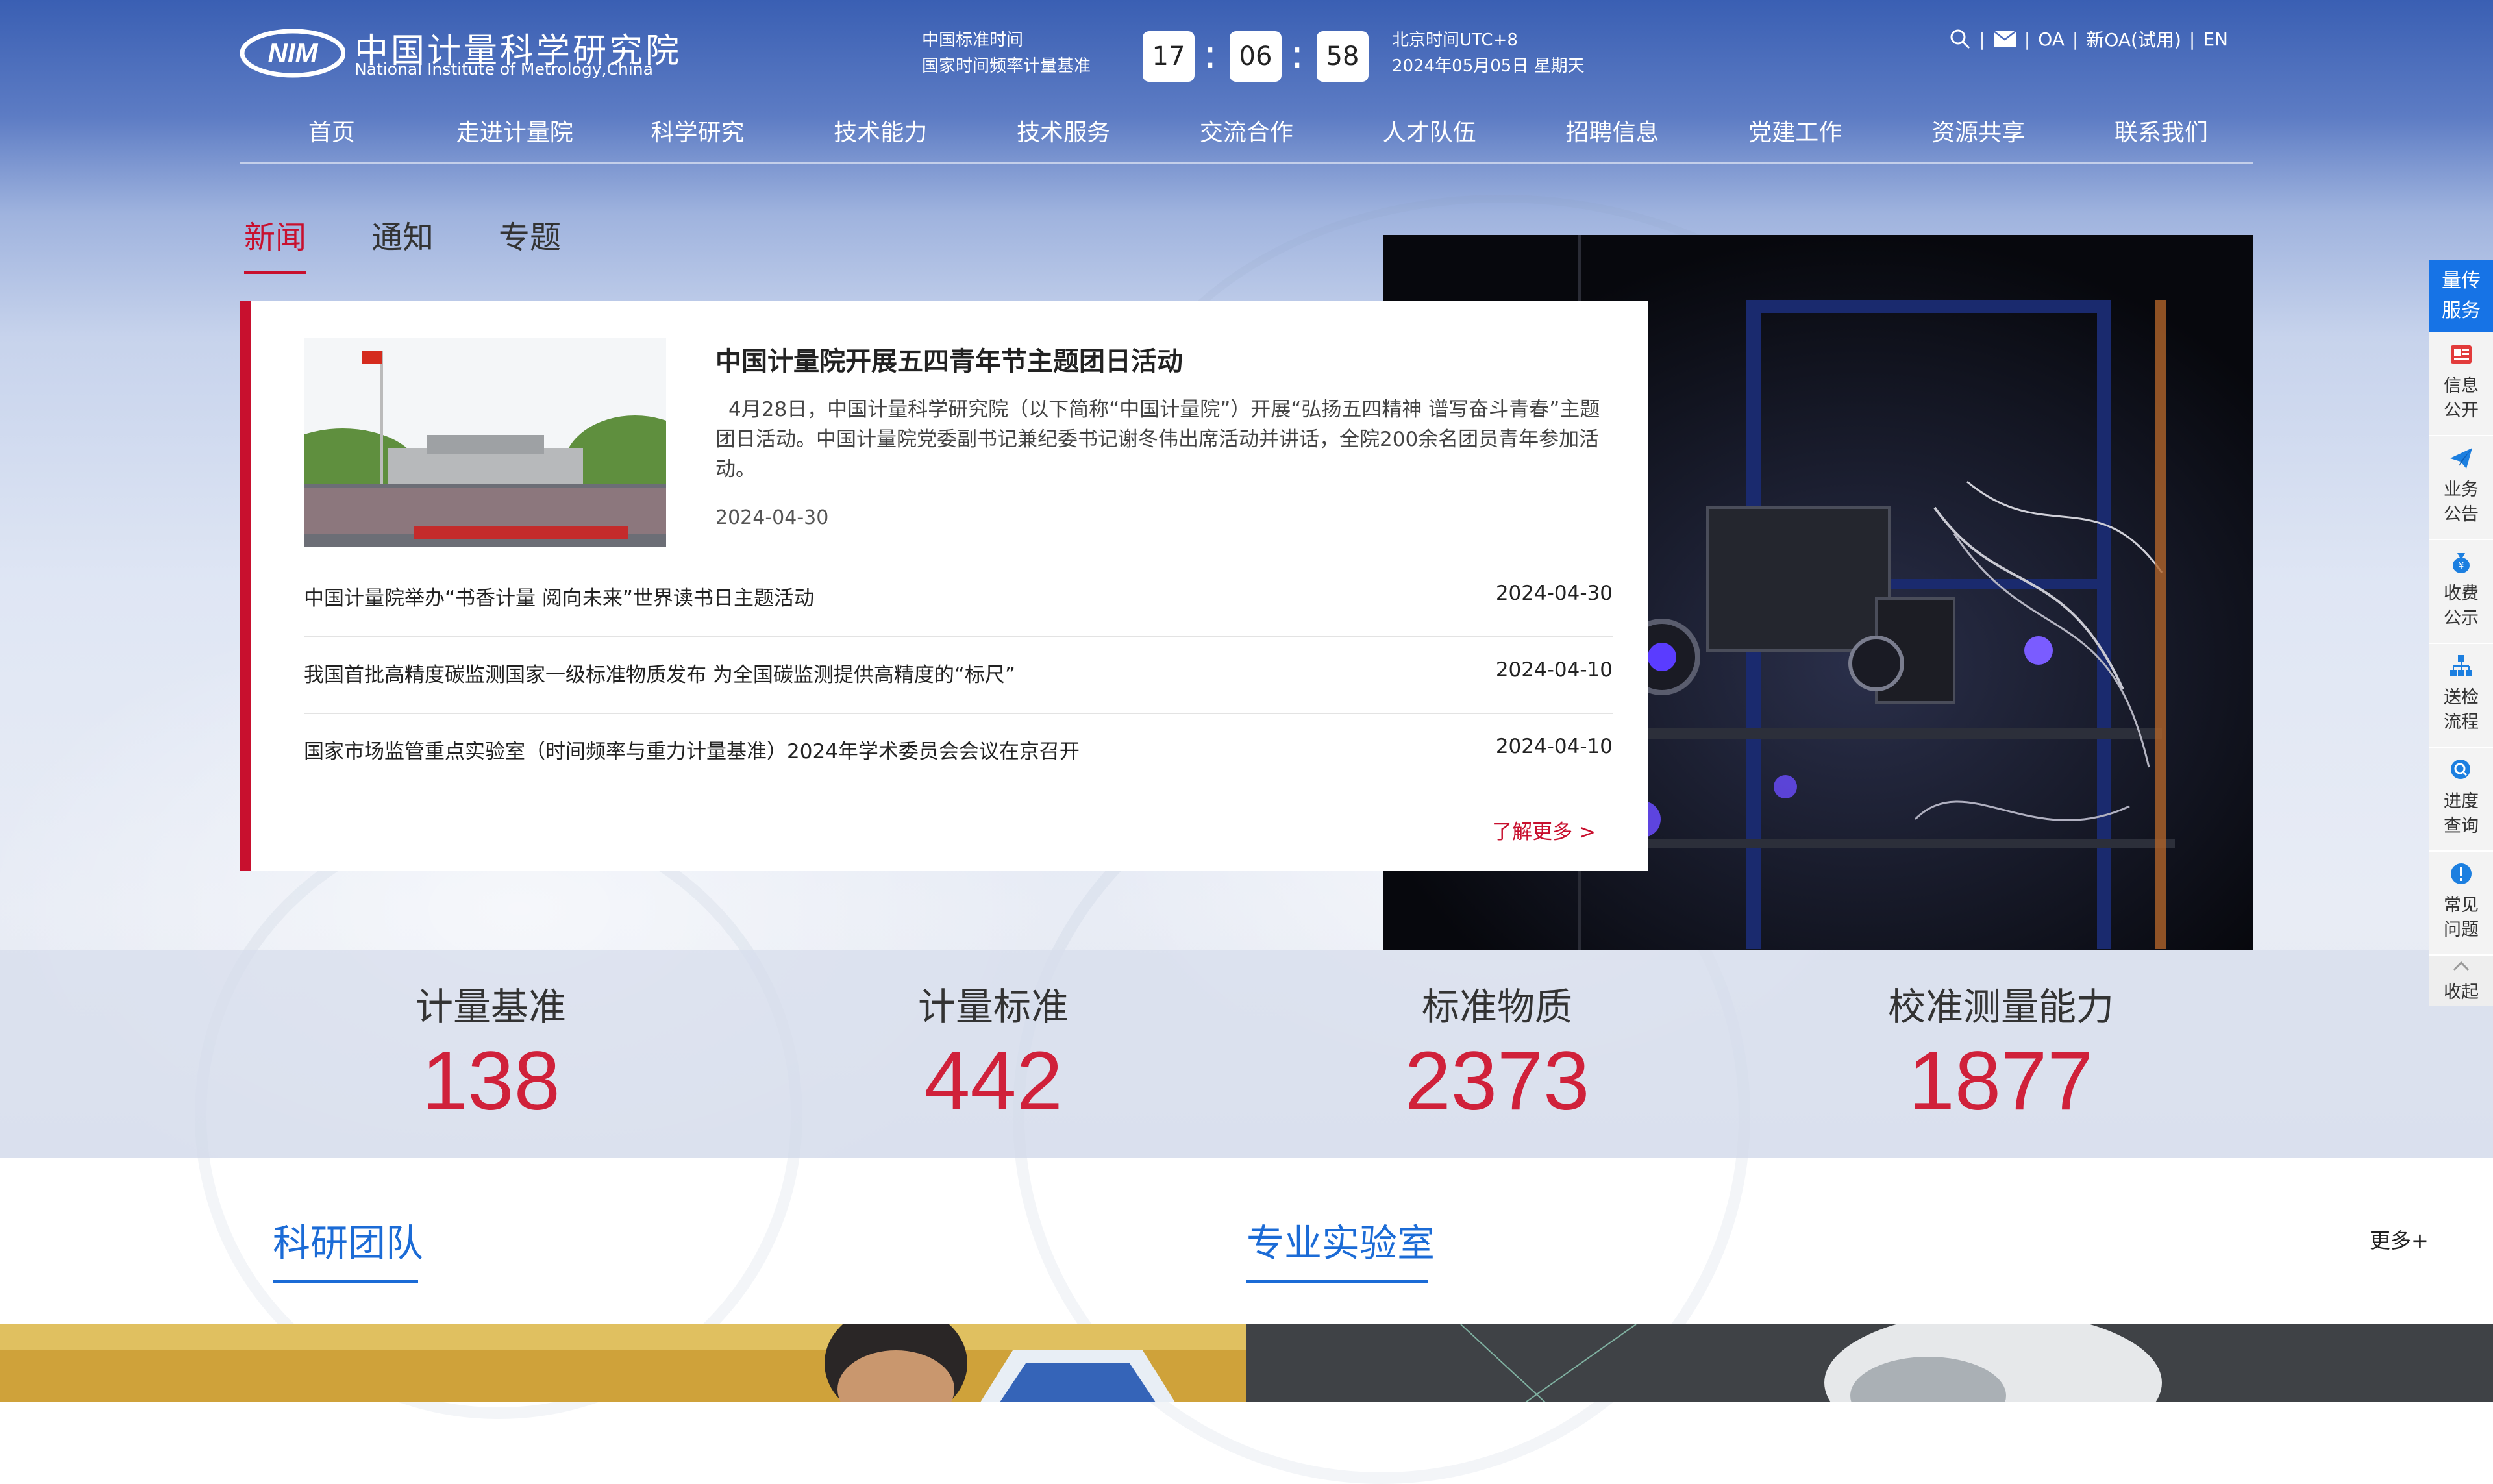  What do you see at coordinates (1795, 138) in the screenshot?
I see `nav-item-party: 党建工作` at bounding box center [1795, 138].